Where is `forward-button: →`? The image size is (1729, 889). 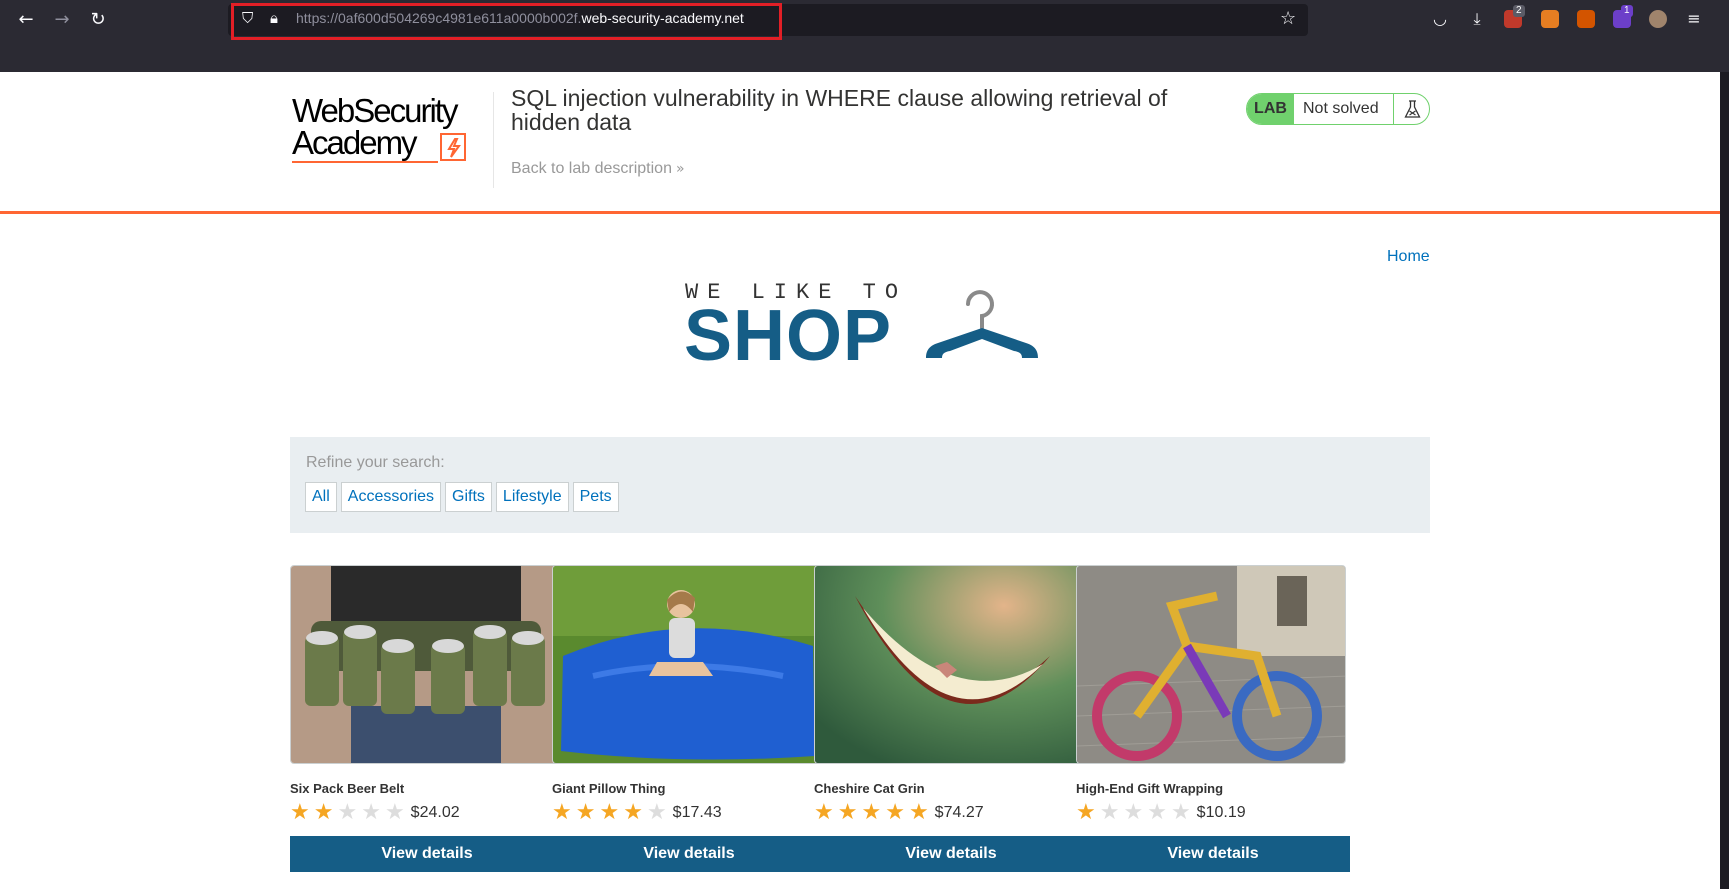
forward-button: → is located at coordinates (62, 20).